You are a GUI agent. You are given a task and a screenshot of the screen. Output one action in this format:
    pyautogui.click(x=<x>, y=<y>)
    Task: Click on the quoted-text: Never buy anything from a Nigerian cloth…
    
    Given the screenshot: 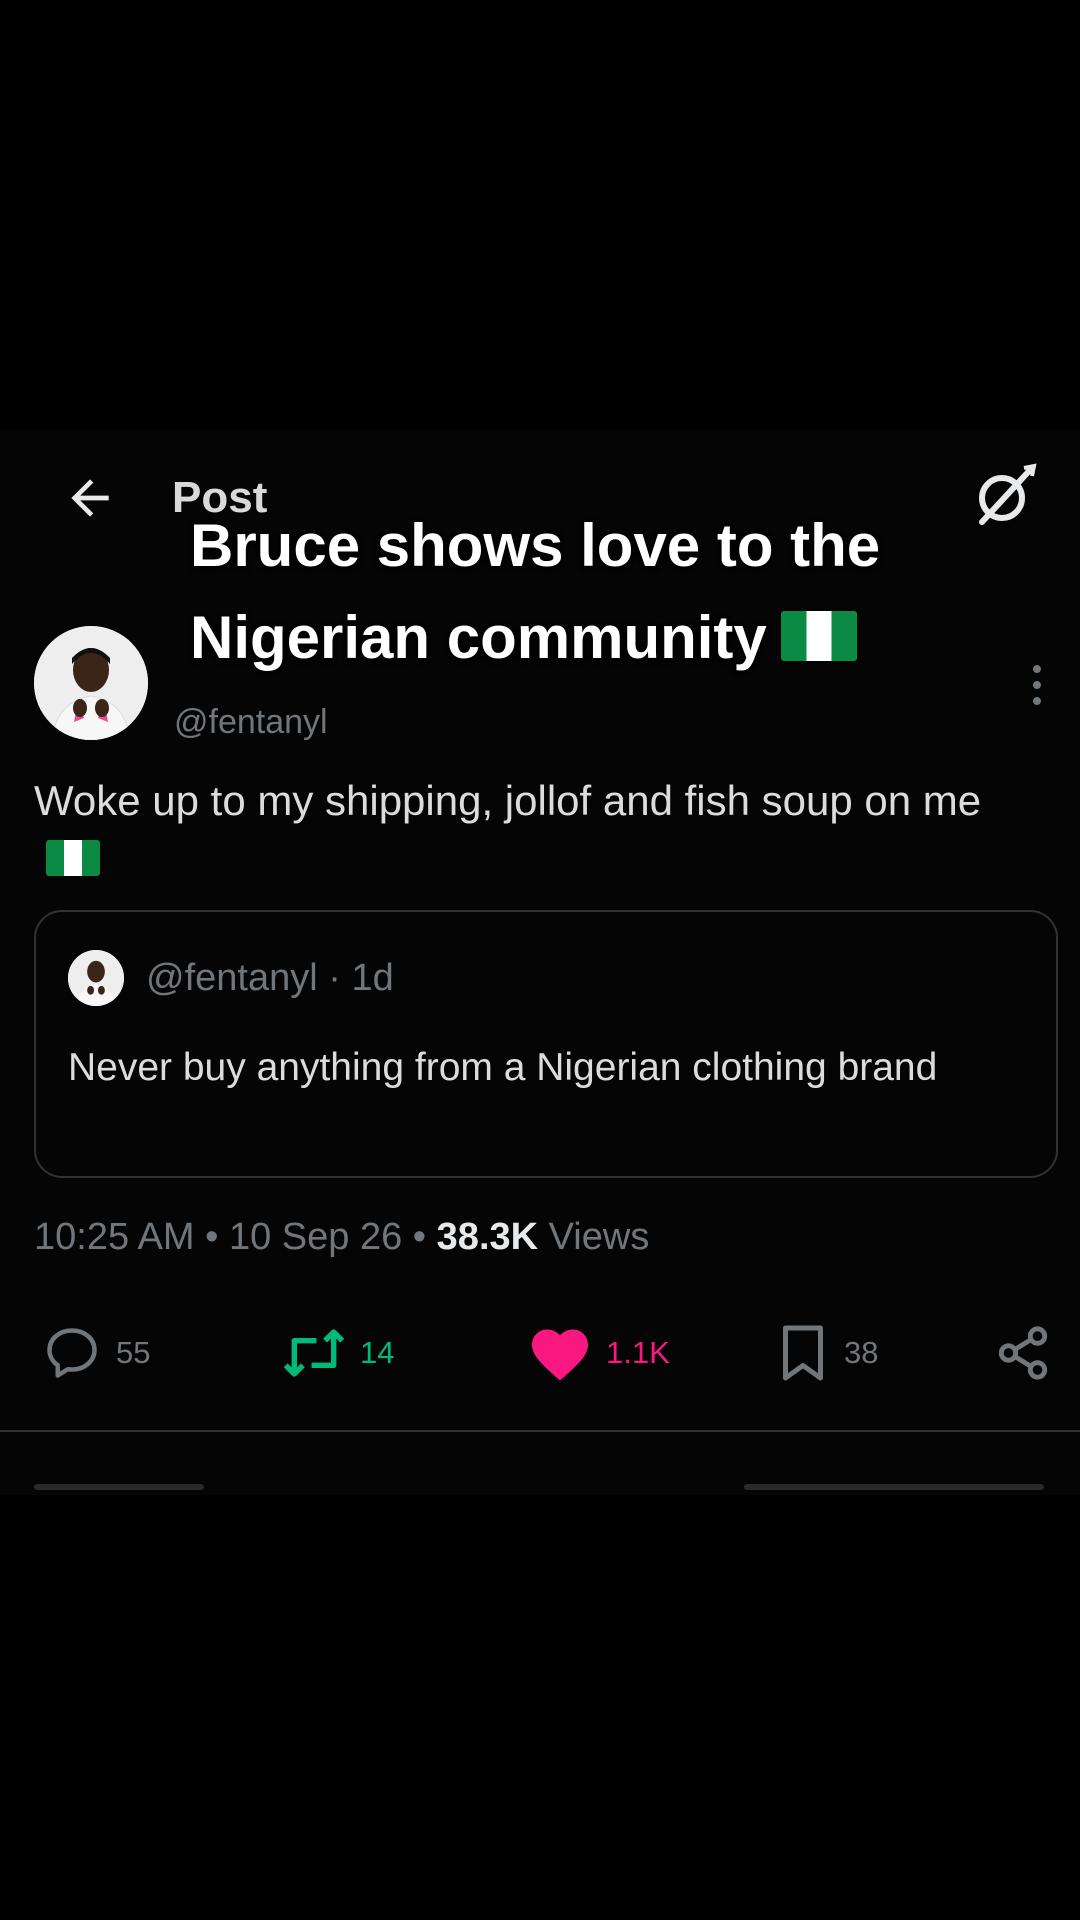 What is the action you would take?
    pyautogui.click(x=503, y=1067)
    